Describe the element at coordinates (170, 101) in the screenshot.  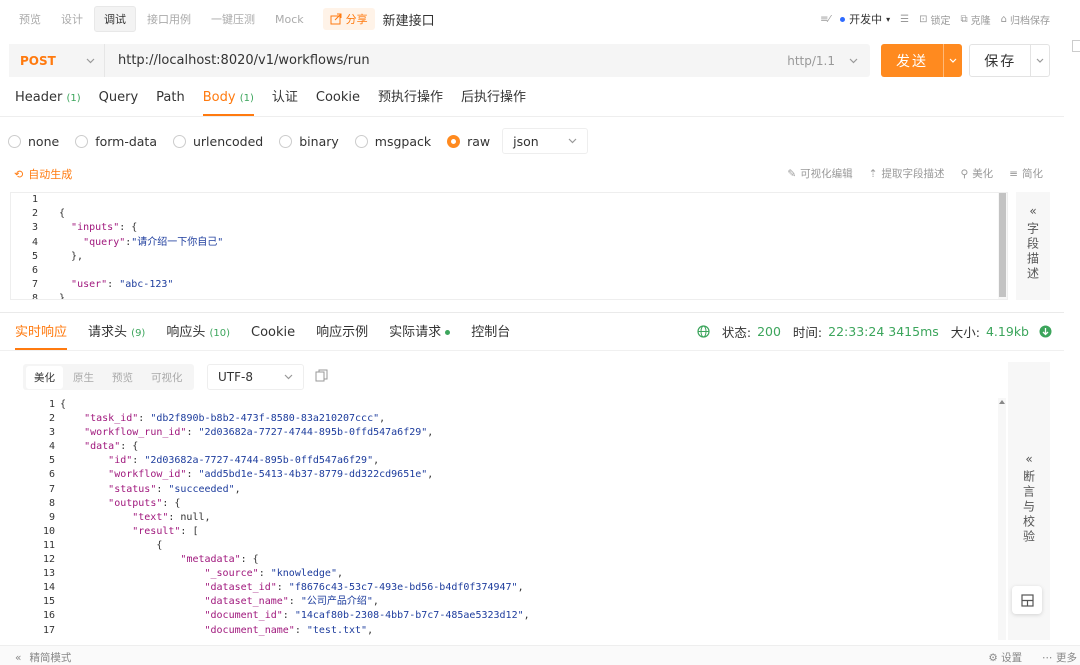
I see `tab-path: Path` at that location.